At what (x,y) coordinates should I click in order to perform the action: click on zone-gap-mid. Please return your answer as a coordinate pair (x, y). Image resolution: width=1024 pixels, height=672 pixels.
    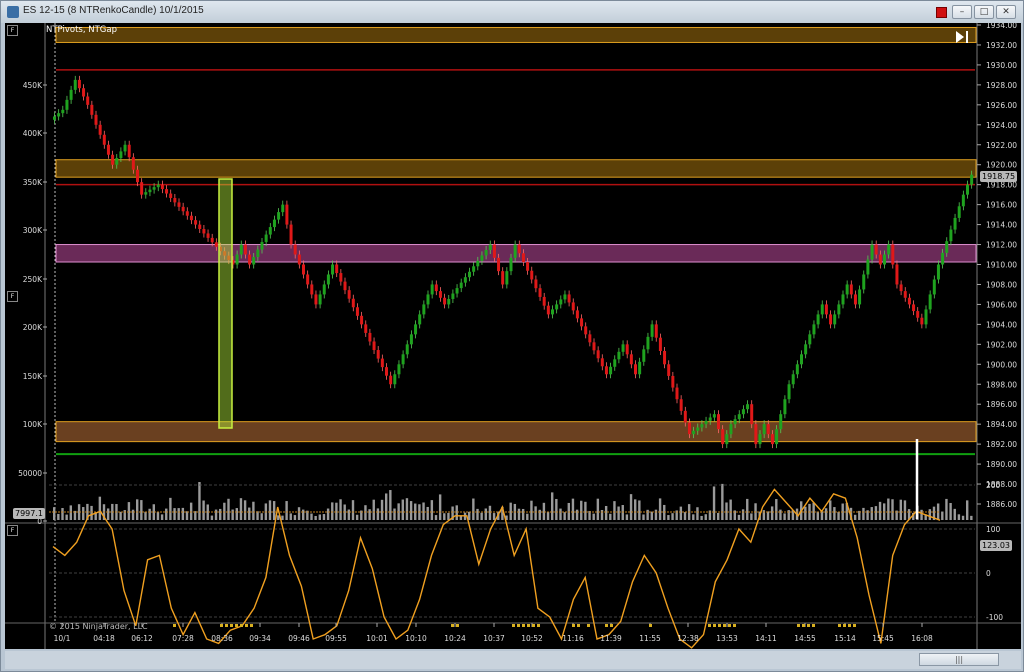
    Looking at the image, I should click on (516, 168).